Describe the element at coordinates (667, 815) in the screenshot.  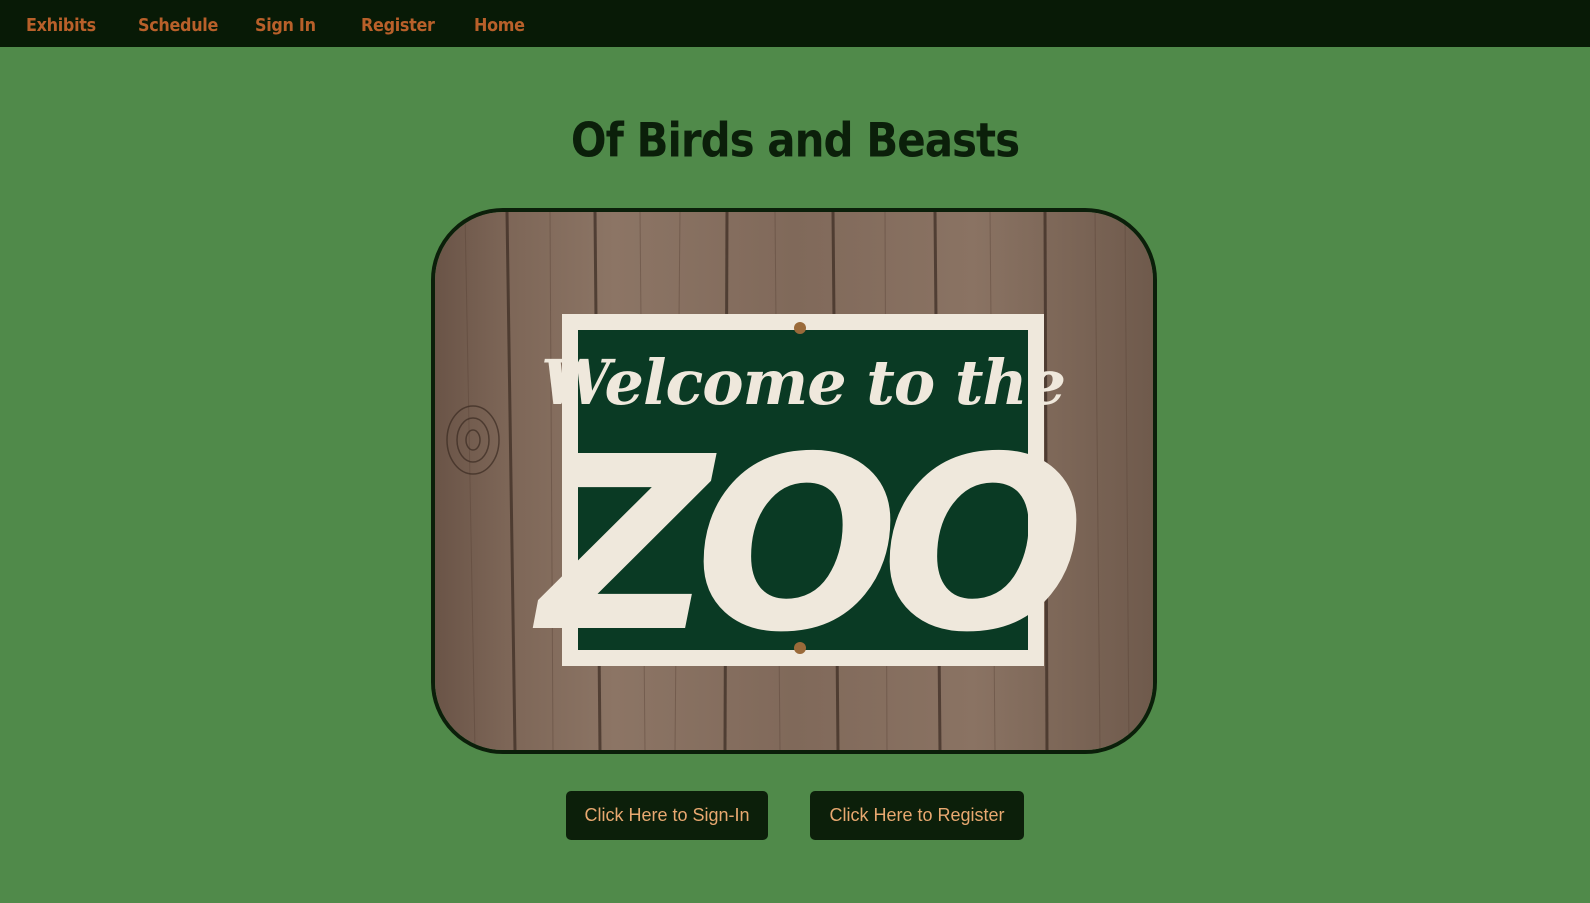
I see `sign-in-button: Click Here to Sign-In` at that location.